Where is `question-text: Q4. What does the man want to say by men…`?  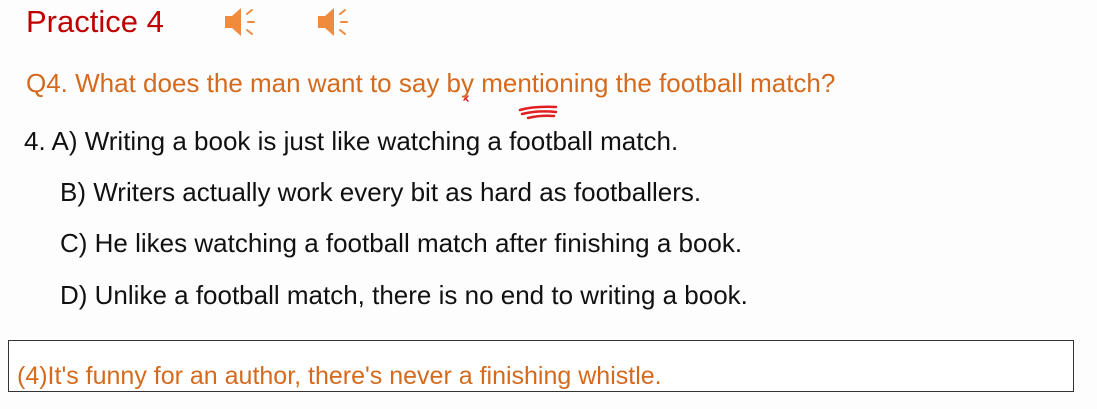
question-text: Q4. What does the man want to say by men… is located at coordinates (431, 83).